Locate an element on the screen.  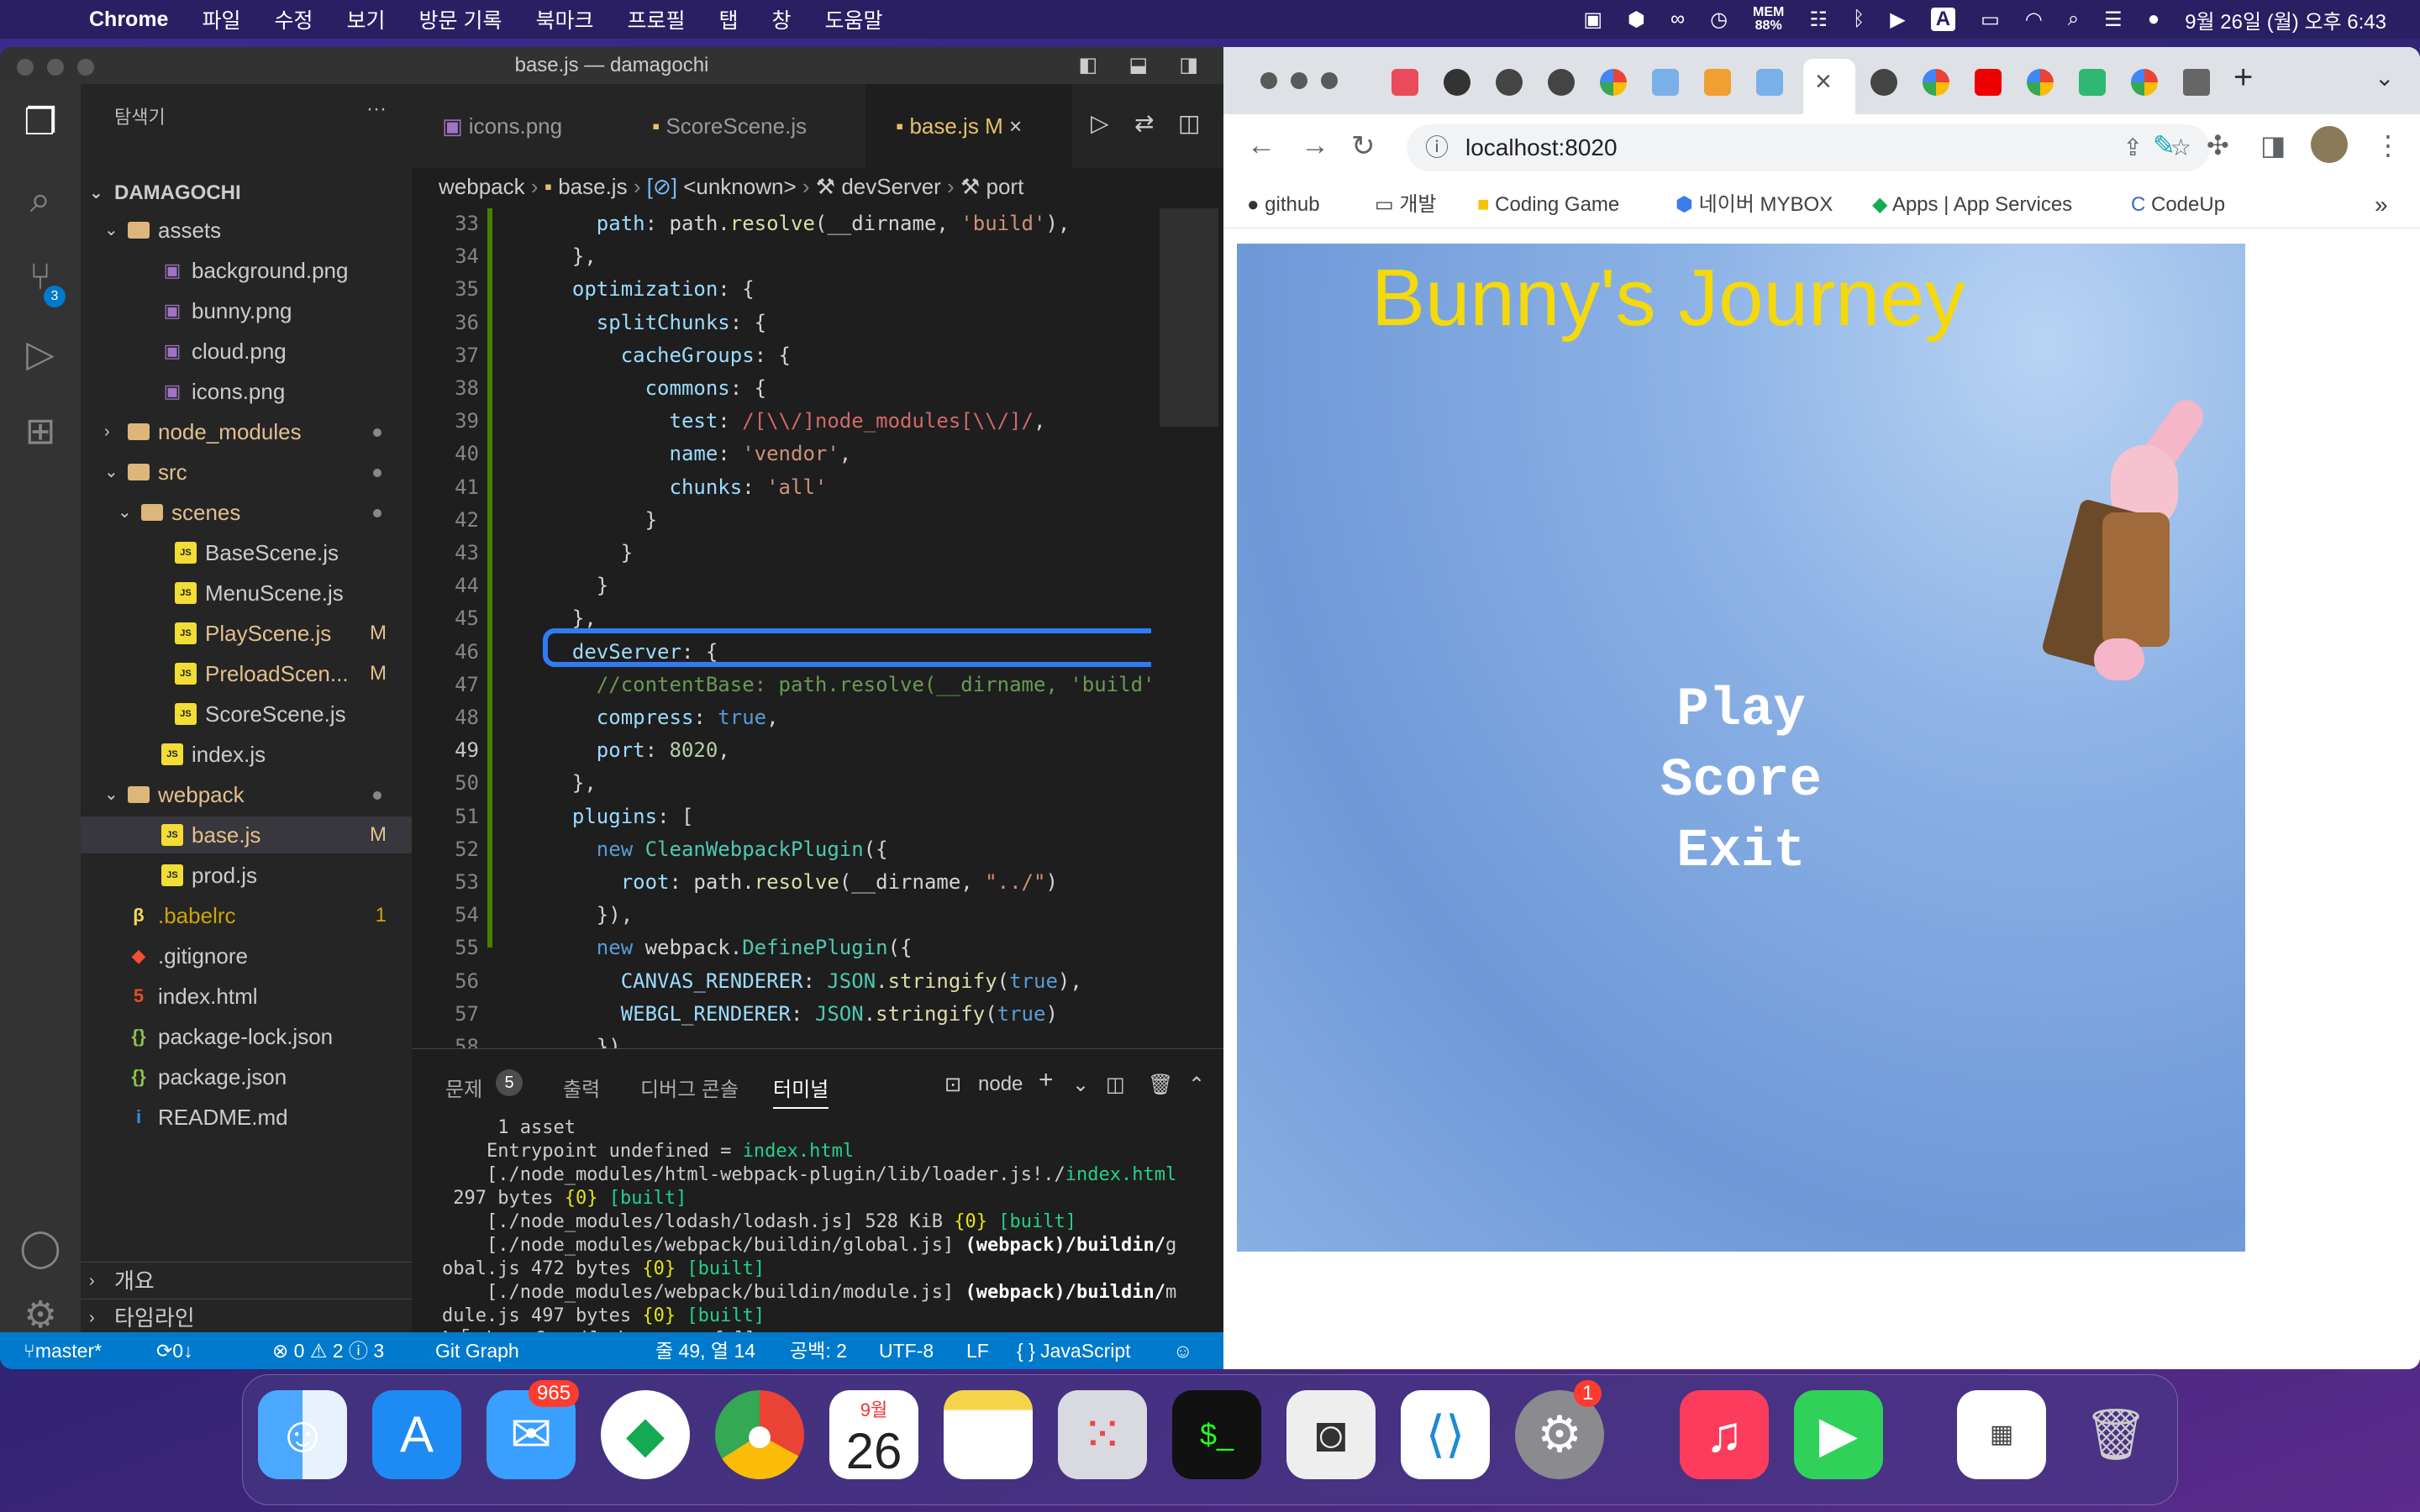
tree-item: JS PreloadScen... M is located at coordinates (247, 673).